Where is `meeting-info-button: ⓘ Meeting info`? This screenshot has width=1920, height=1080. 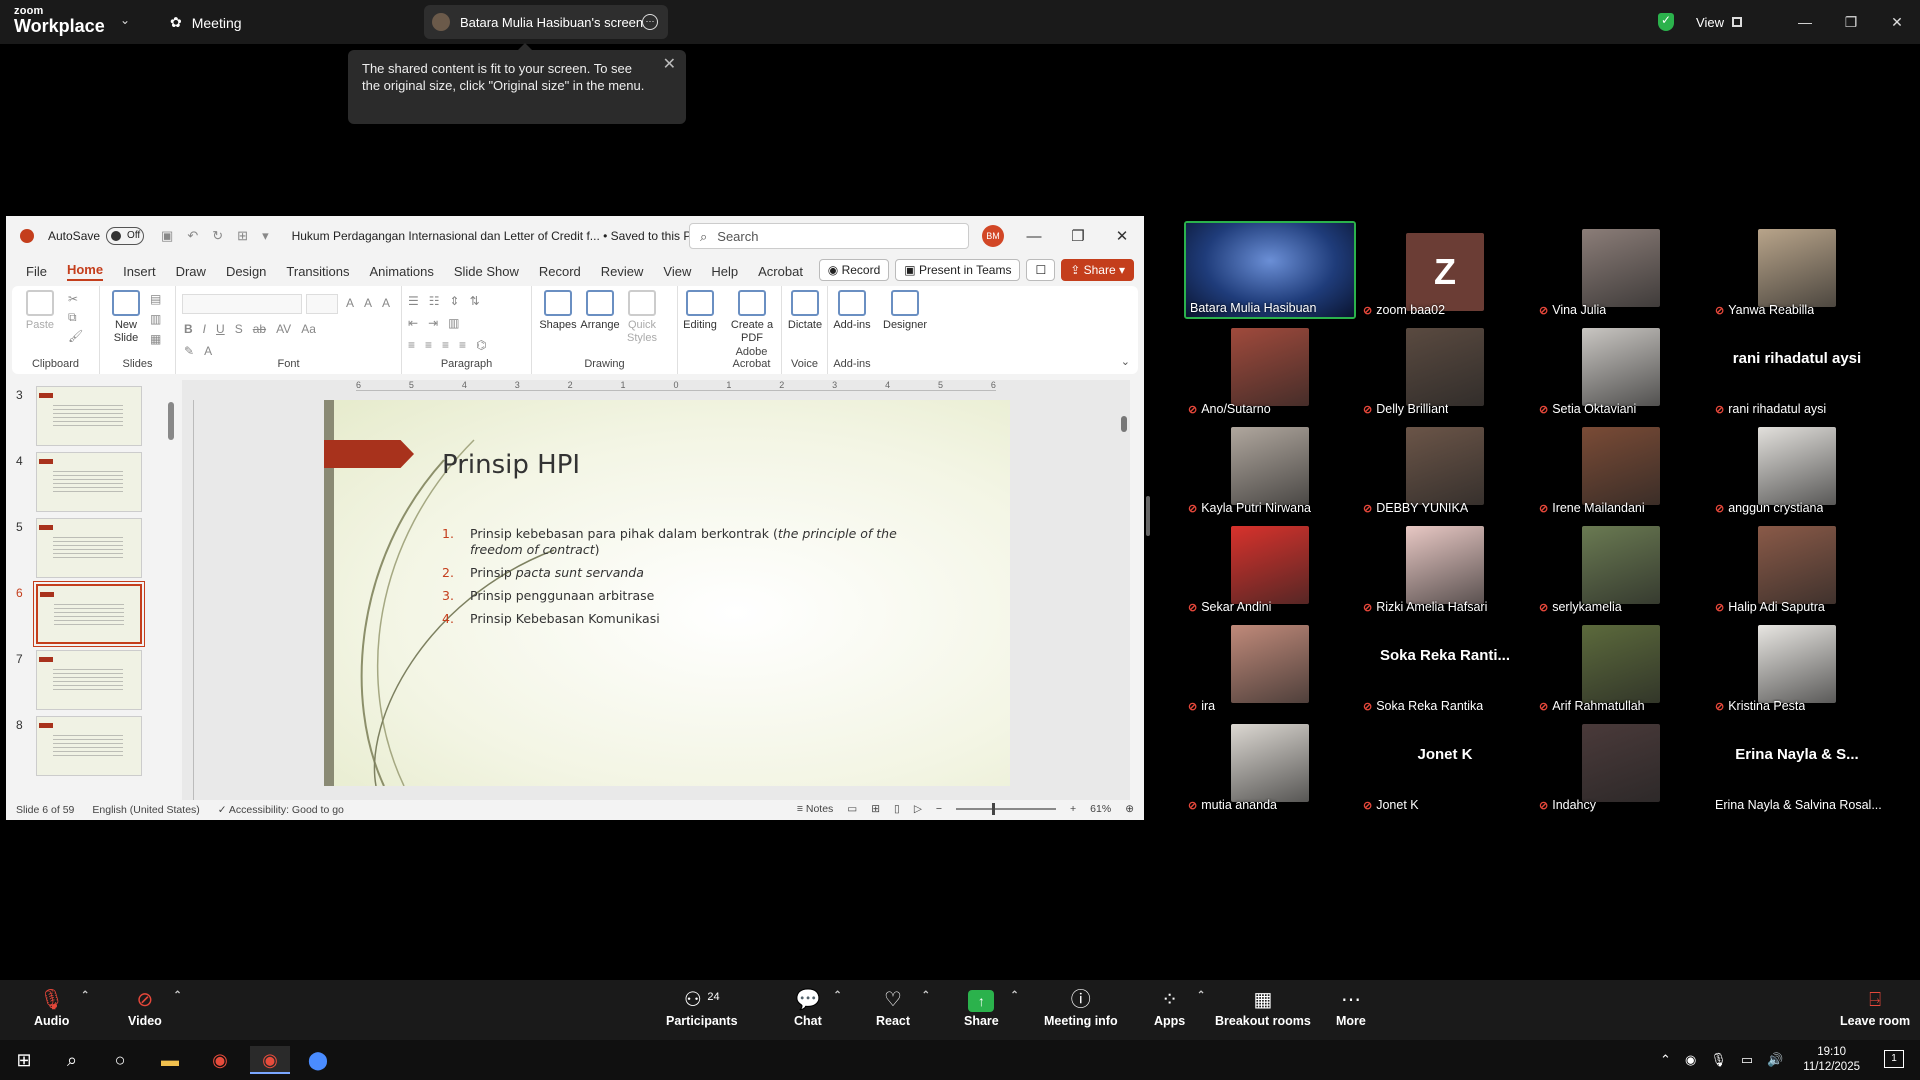
meeting-info-button: ⓘ Meeting info is located at coordinates (1081, 1008).